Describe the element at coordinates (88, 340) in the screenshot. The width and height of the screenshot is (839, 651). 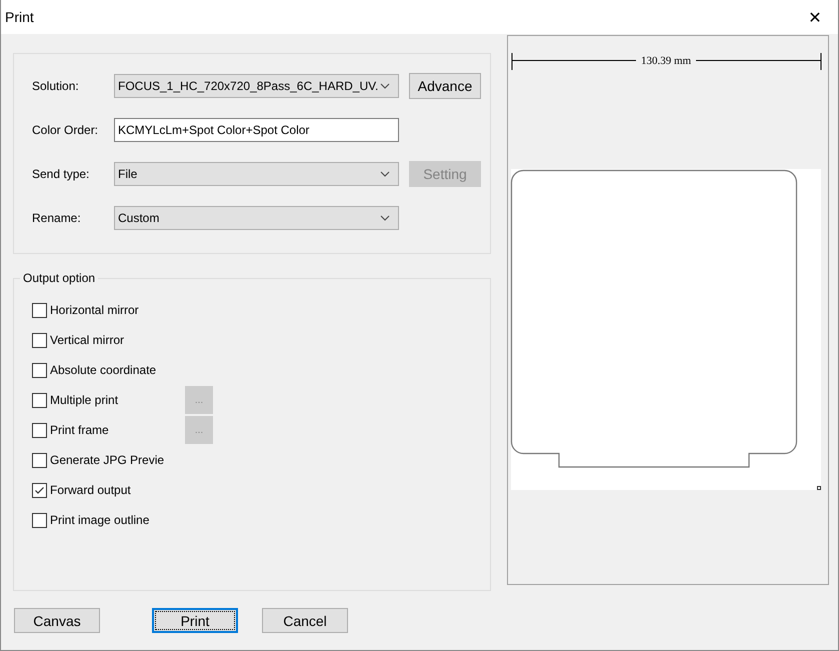
I see `checkbox-label: Vertical mirror` at that location.